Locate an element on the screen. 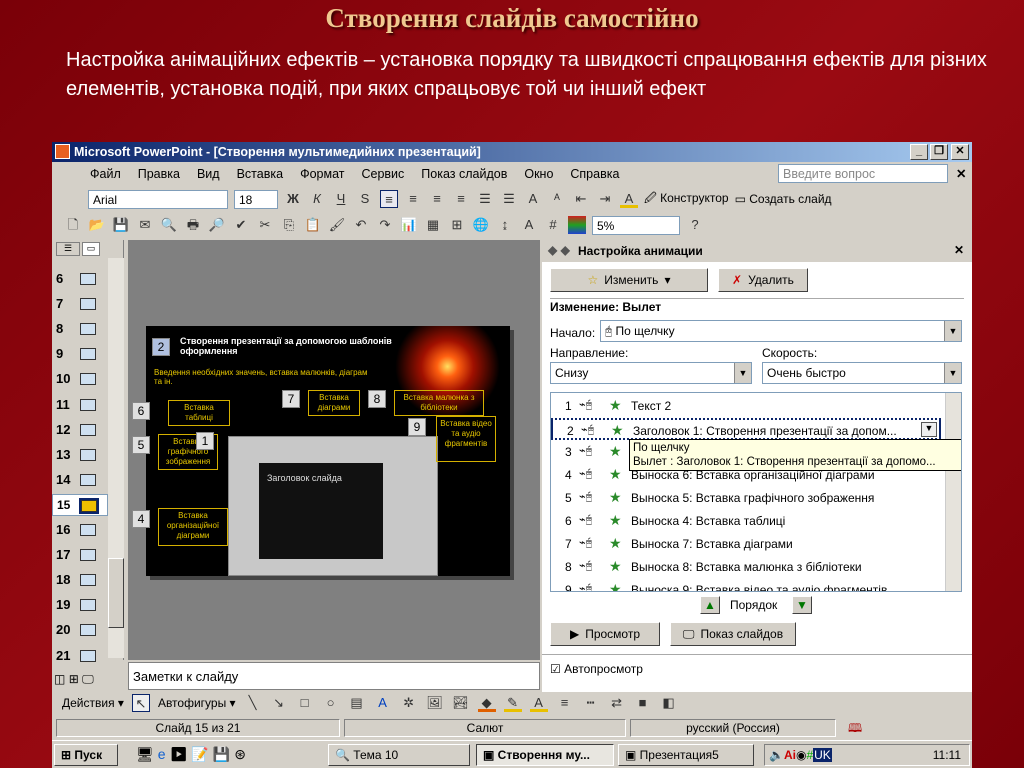 The image size is (1024, 768). menu-view: Вид is located at coordinates (208, 174).